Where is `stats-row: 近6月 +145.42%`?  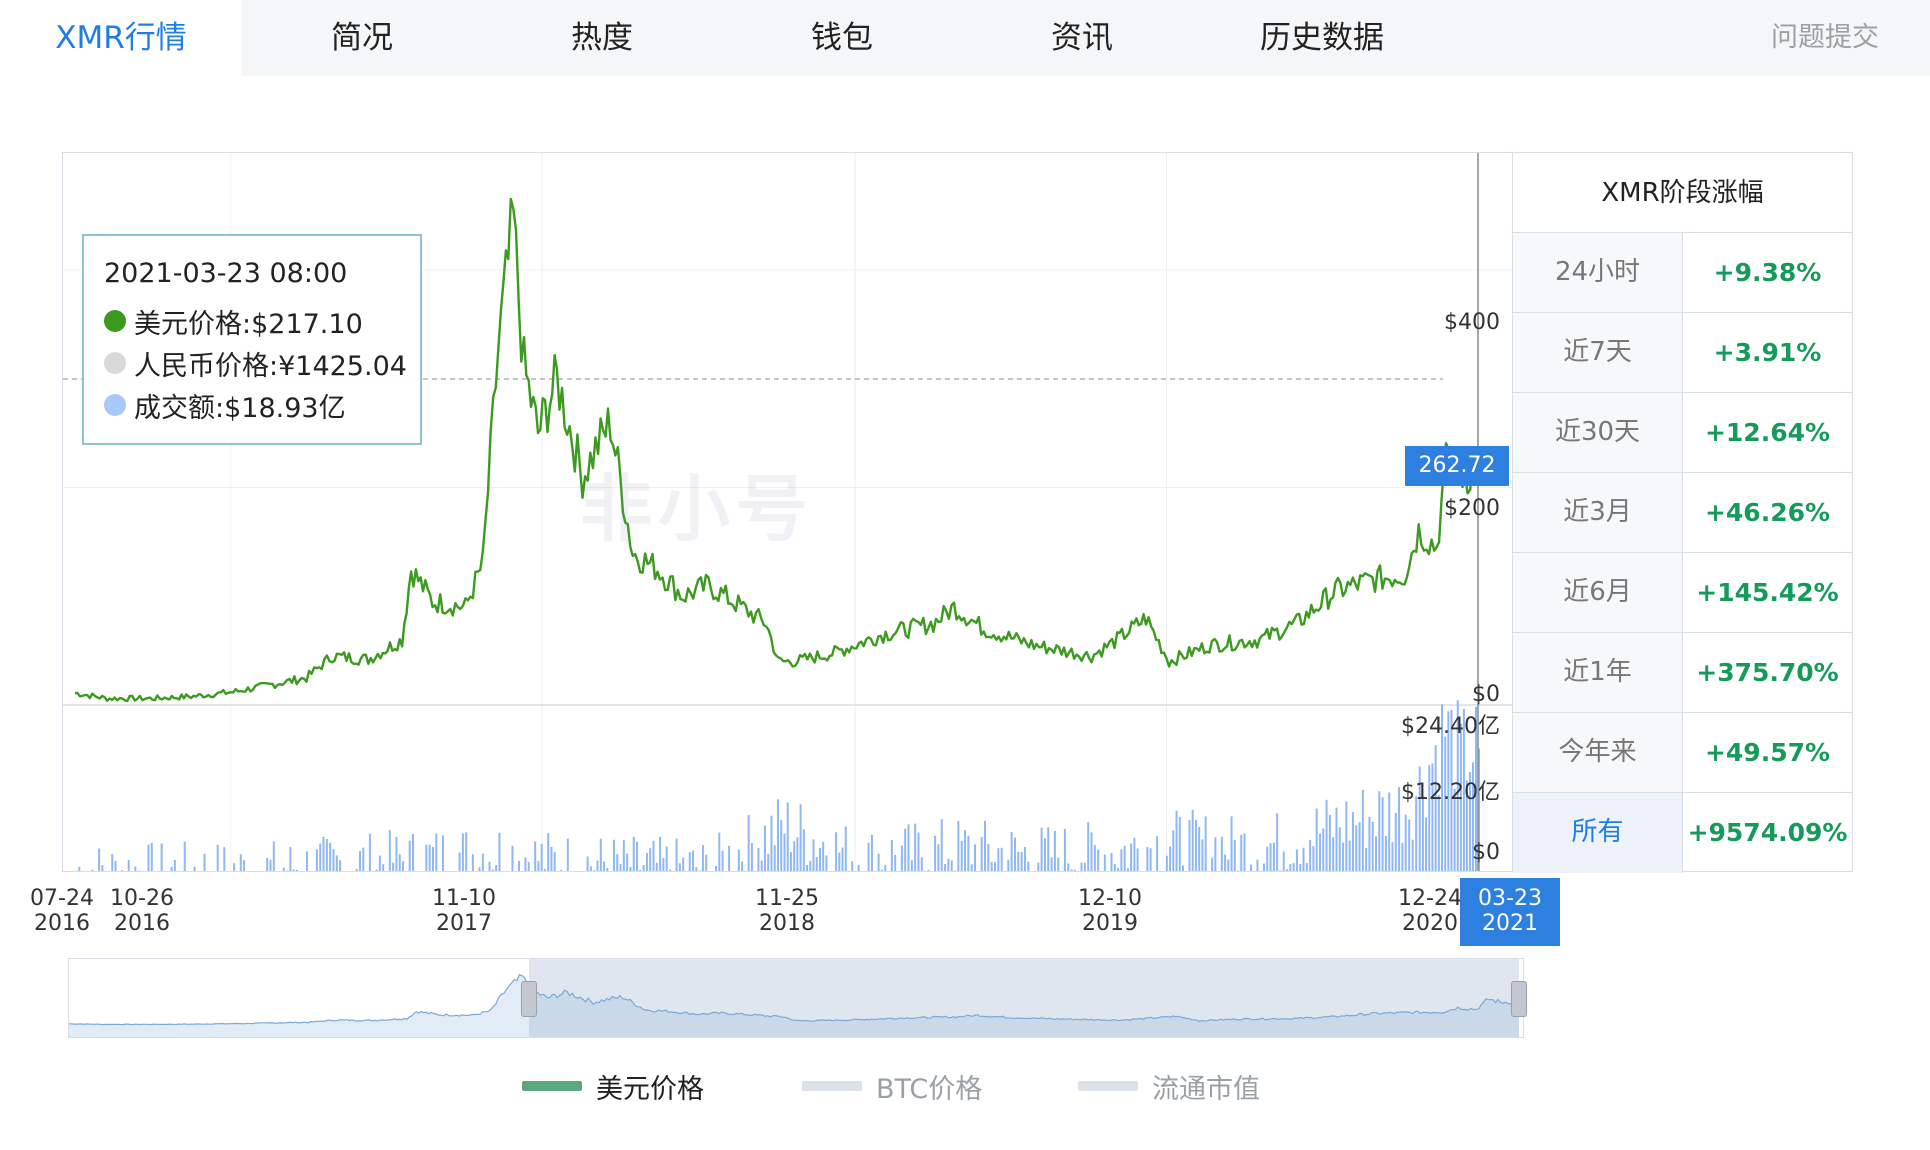 stats-row: 近6月 +145.42% is located at coordinates (1682, 593).